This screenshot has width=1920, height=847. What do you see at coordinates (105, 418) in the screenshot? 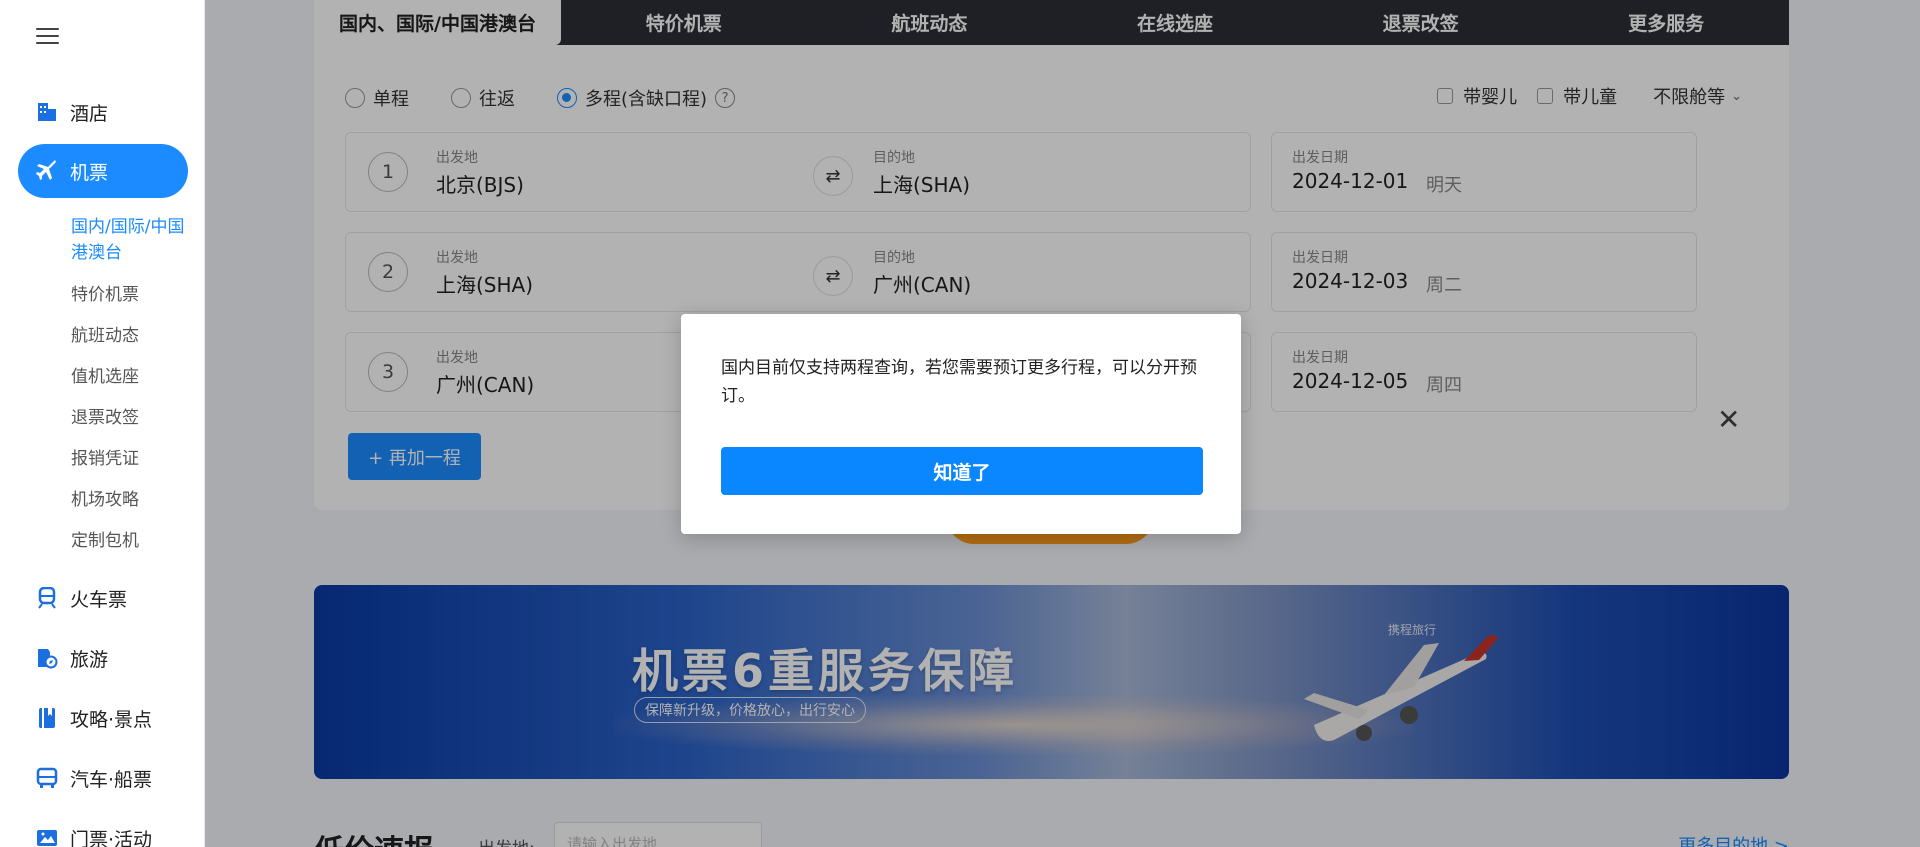
I see `sub-item-refund: 退票改签` at bounding box center [105, 418].